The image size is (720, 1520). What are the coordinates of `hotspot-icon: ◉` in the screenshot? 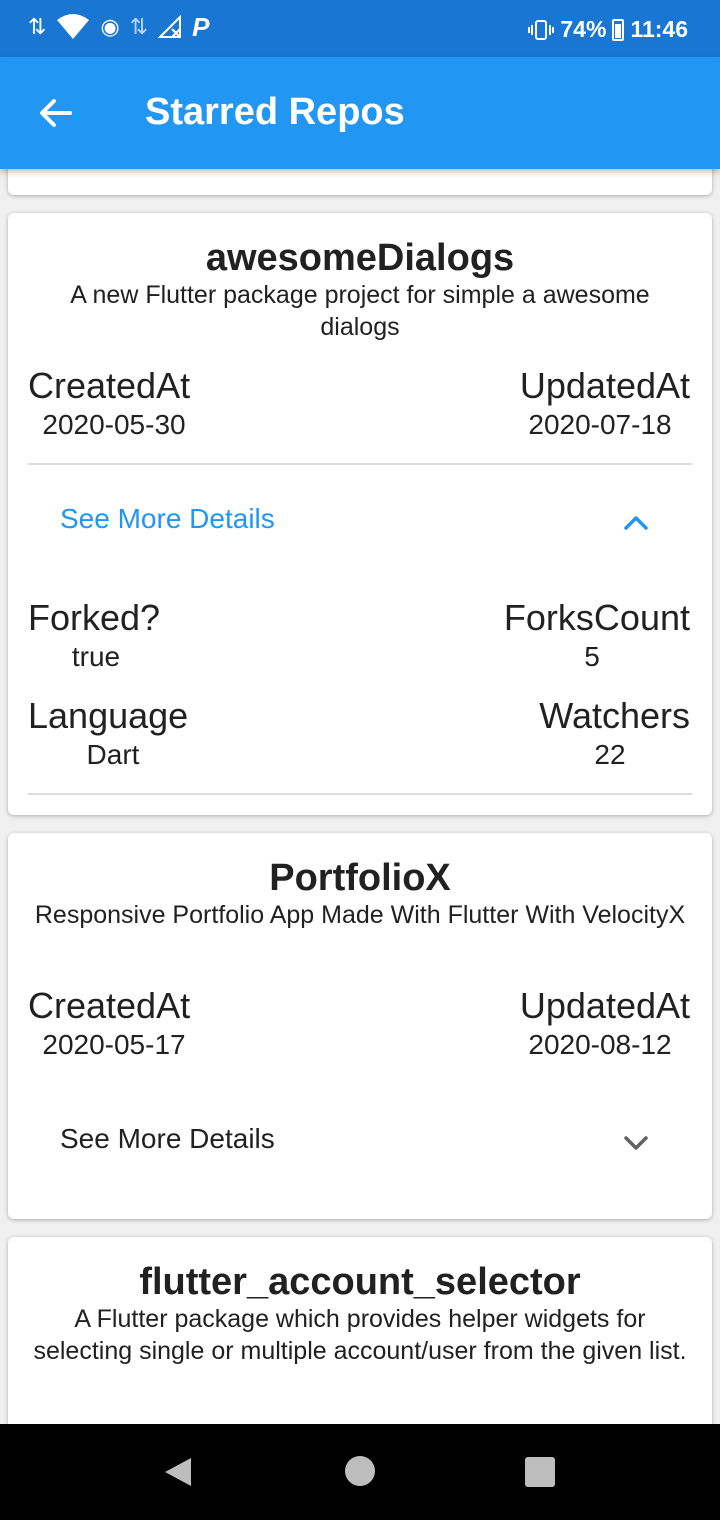 It's located at (110, 26).